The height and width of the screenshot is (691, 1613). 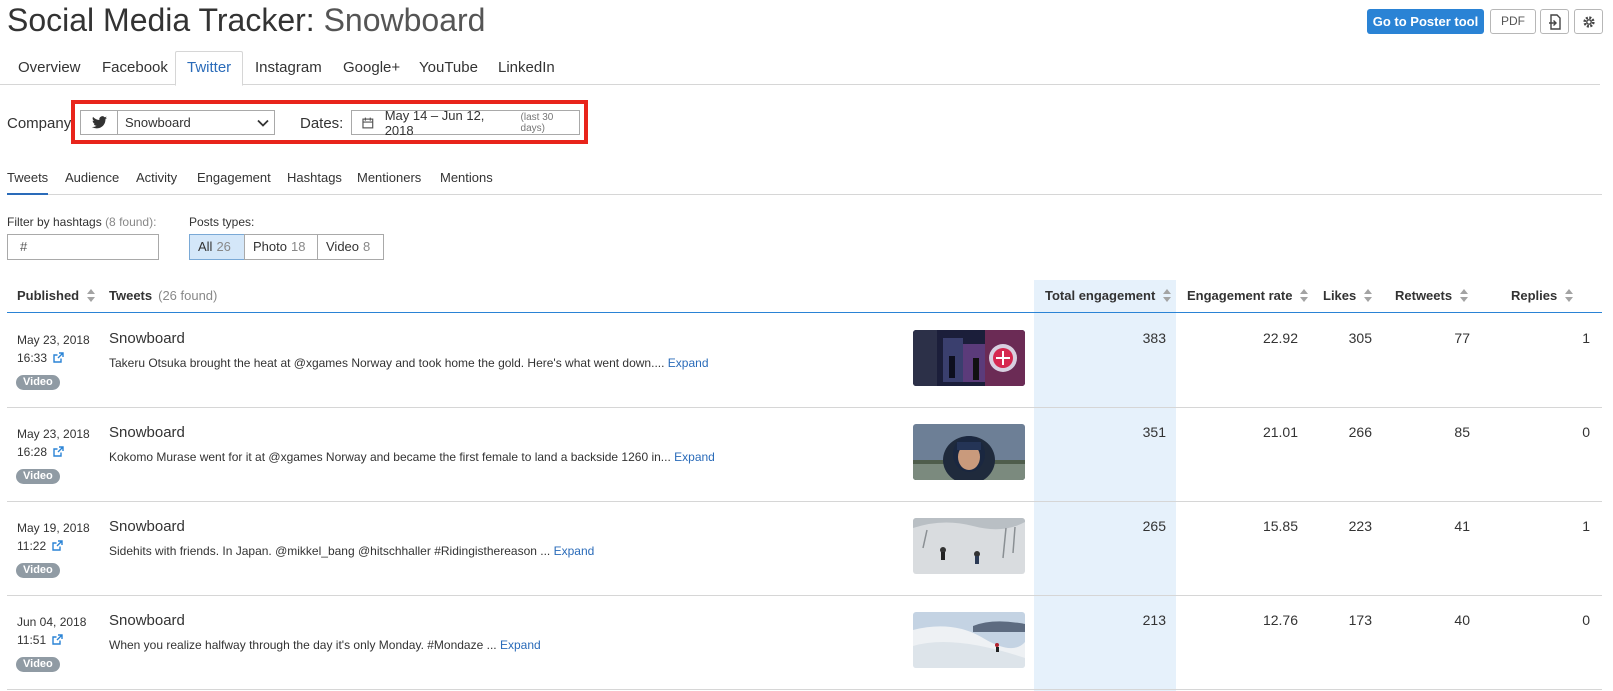 I want to click on col-retweets-label: Retweets, so click(x=1424, y=295).